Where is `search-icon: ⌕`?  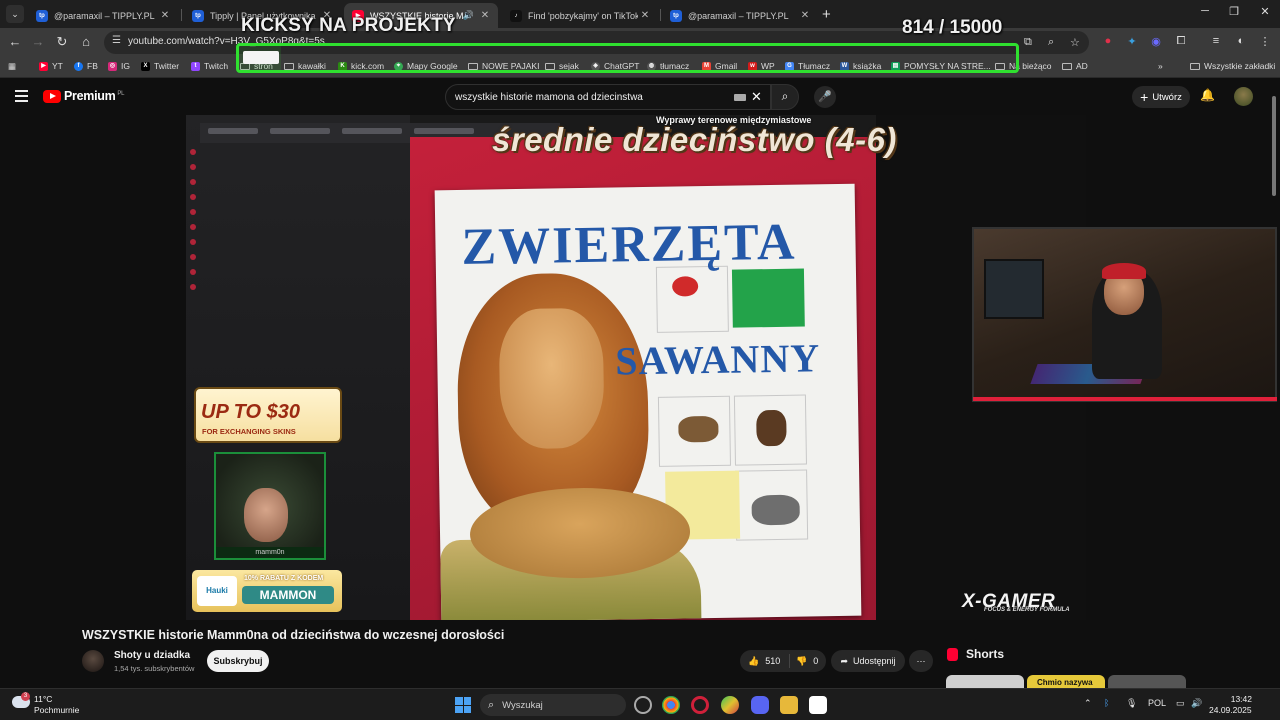 search-icon: ⌕ is located at coordinates (785, 96).